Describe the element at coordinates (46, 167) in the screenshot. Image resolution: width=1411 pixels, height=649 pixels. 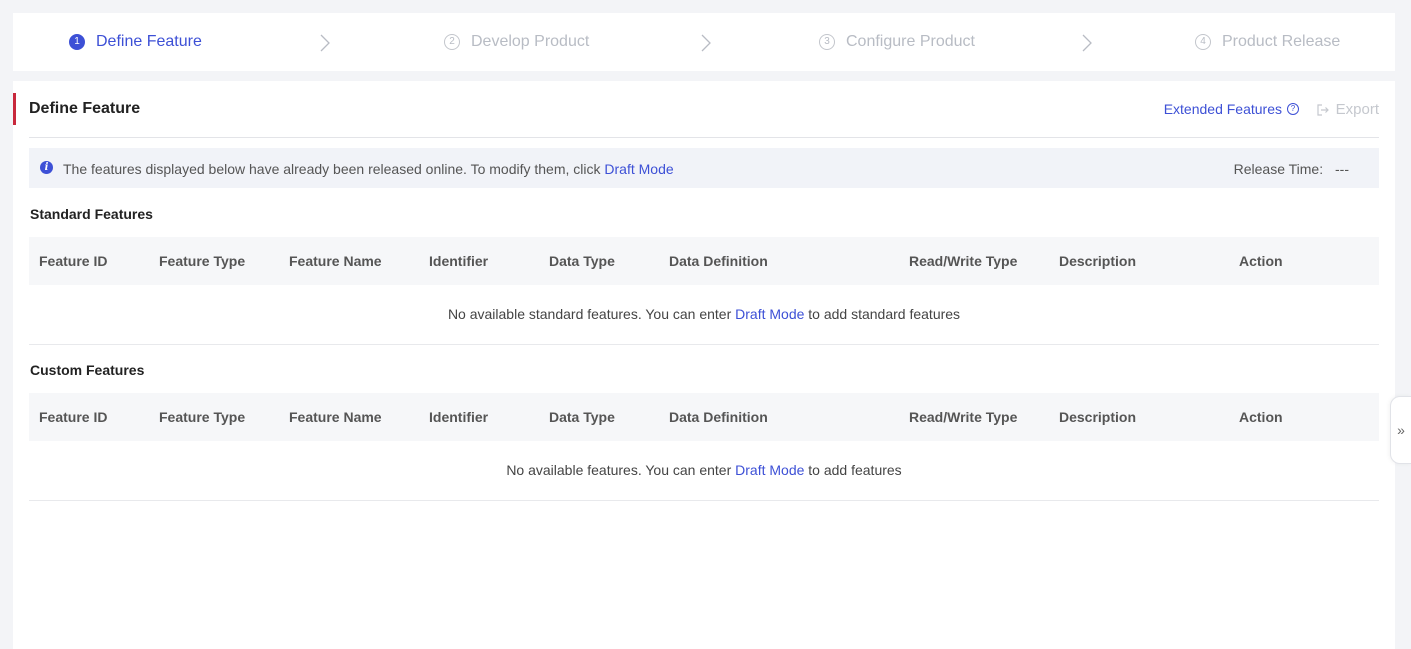
I see `info-icon: i` at that location.